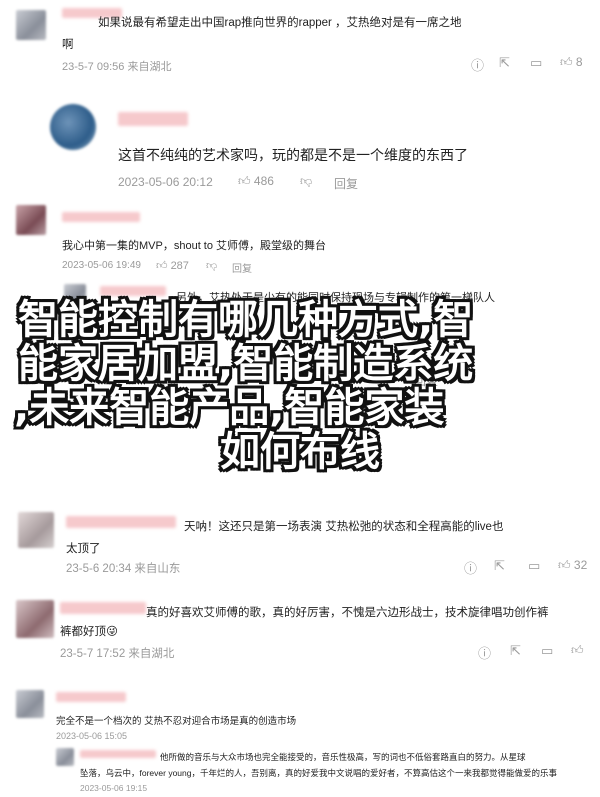 Image resolution: width=600 pixels, height=797 pixels. I want to click on comment-text-line: 裤都好顶, so click(83, 632).